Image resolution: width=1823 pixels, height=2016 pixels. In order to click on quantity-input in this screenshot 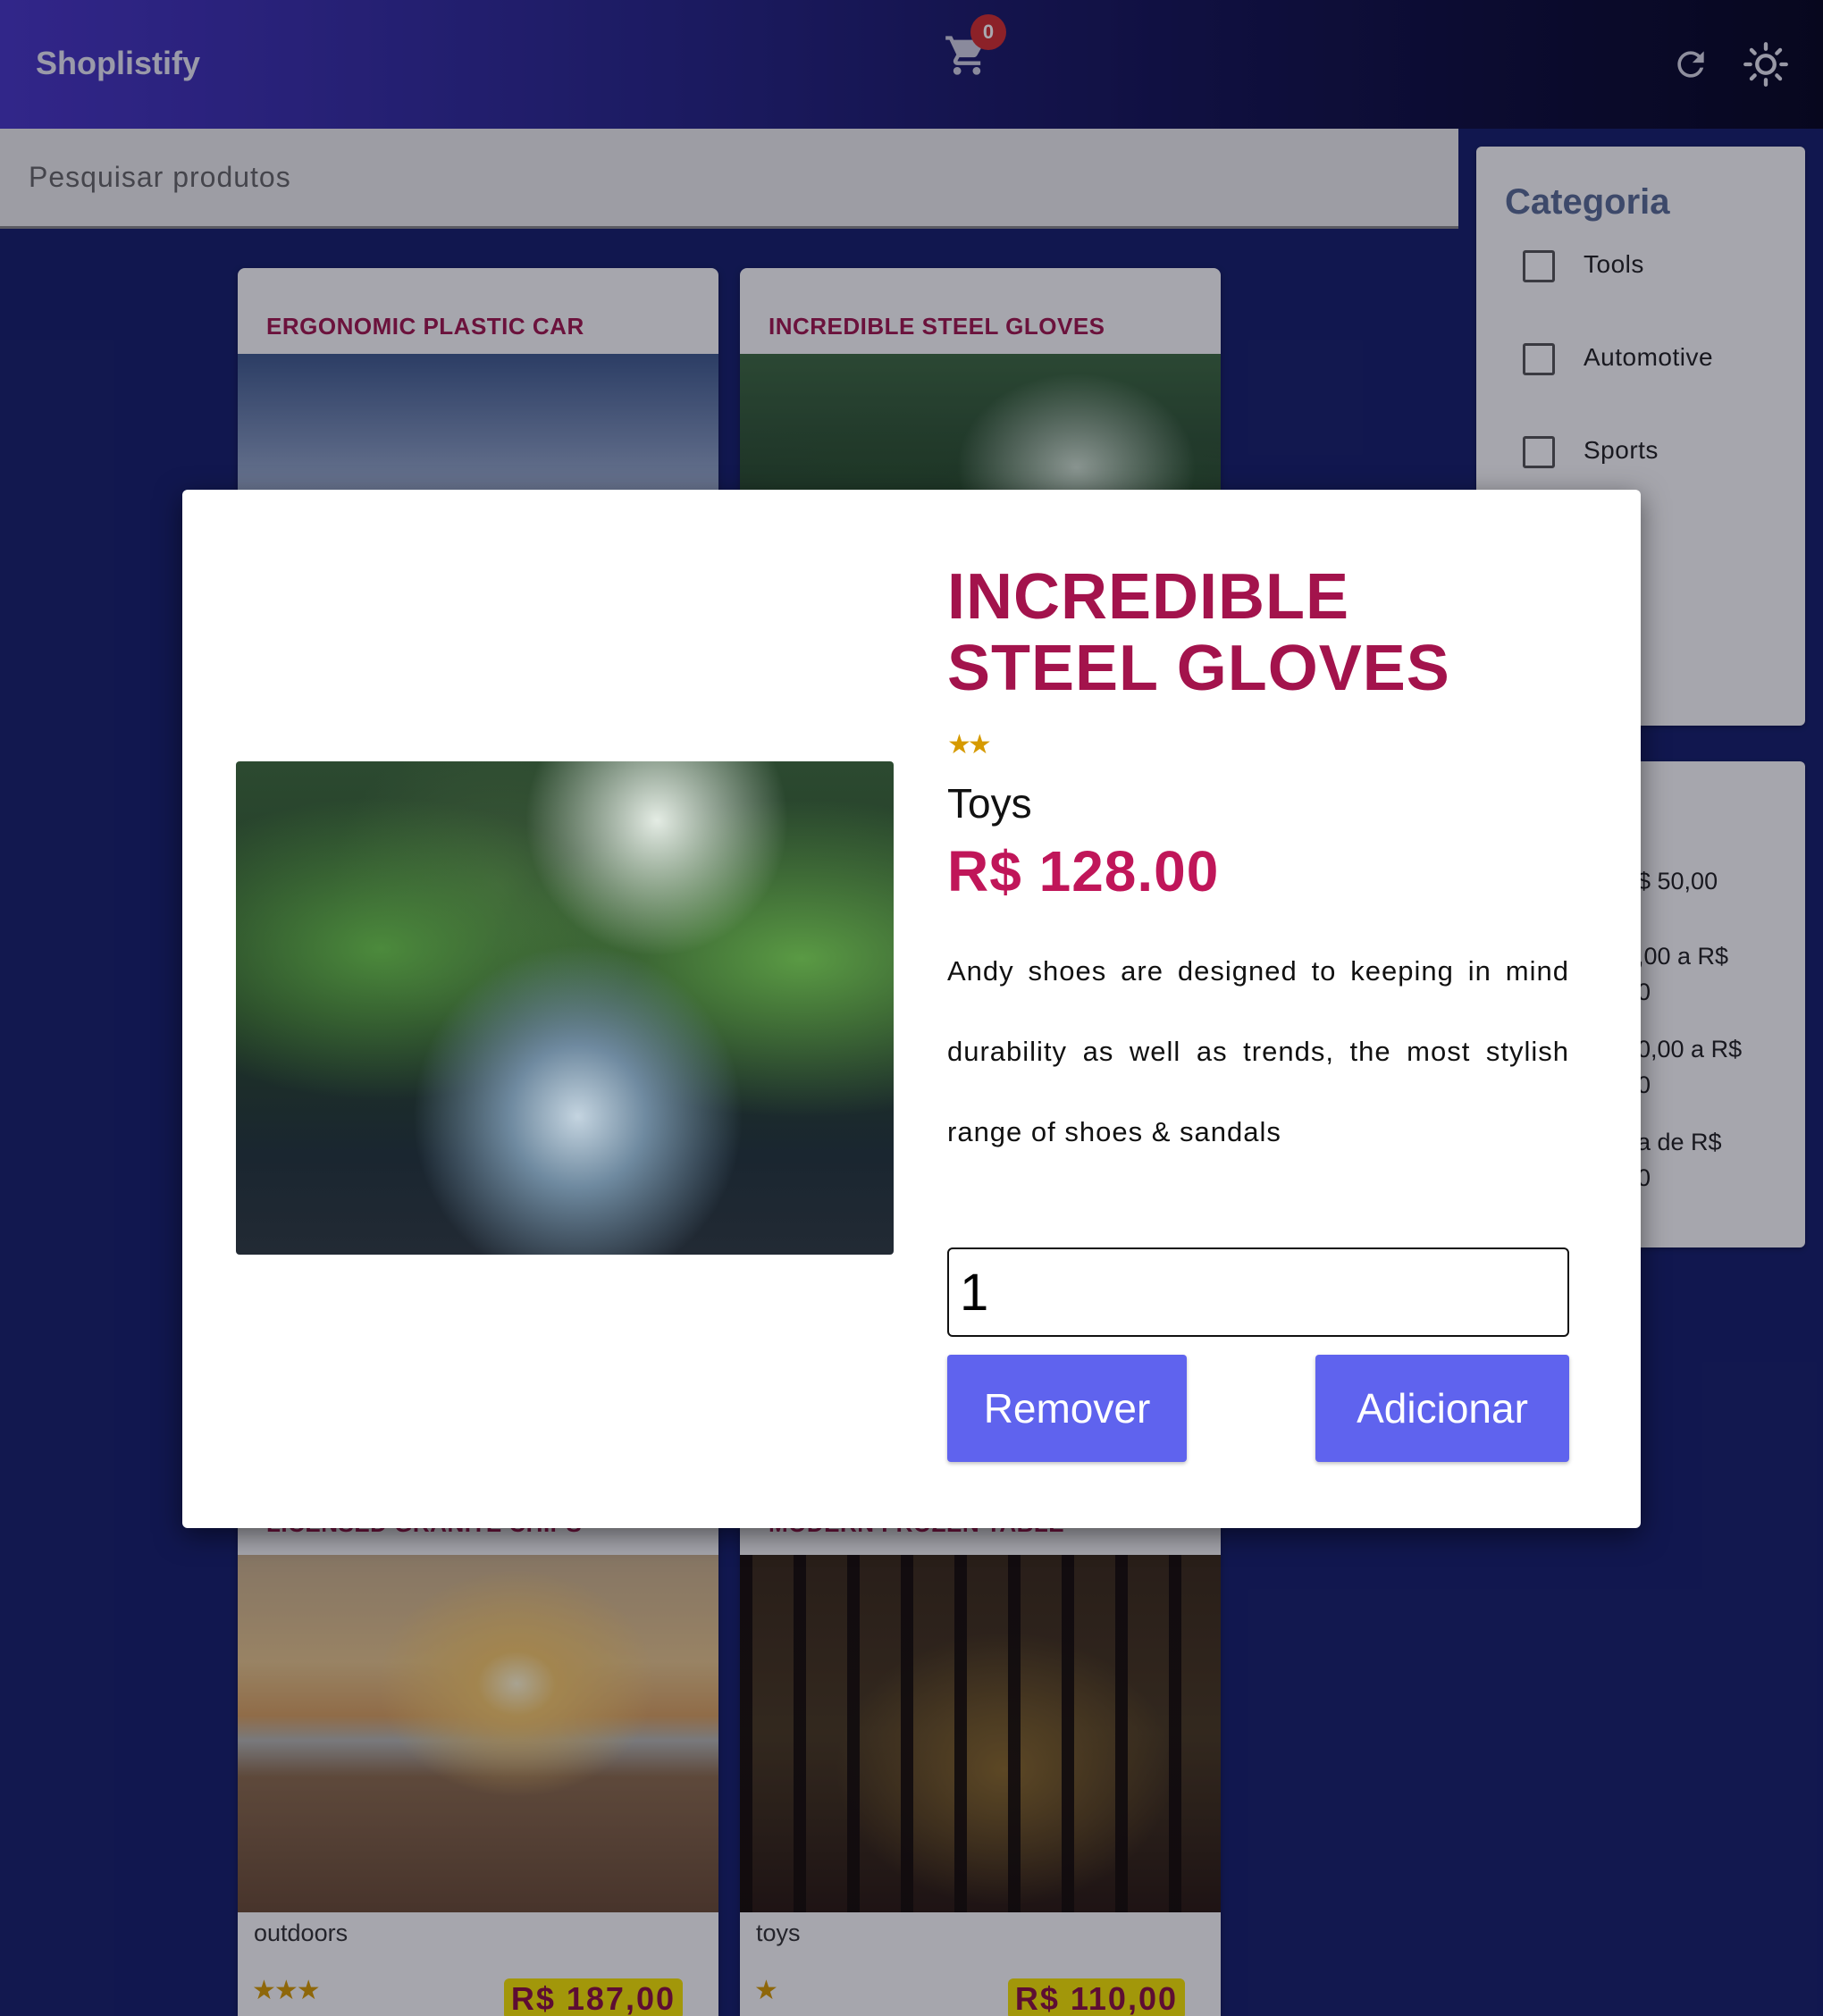, I will do `click(1258, 1292)`.